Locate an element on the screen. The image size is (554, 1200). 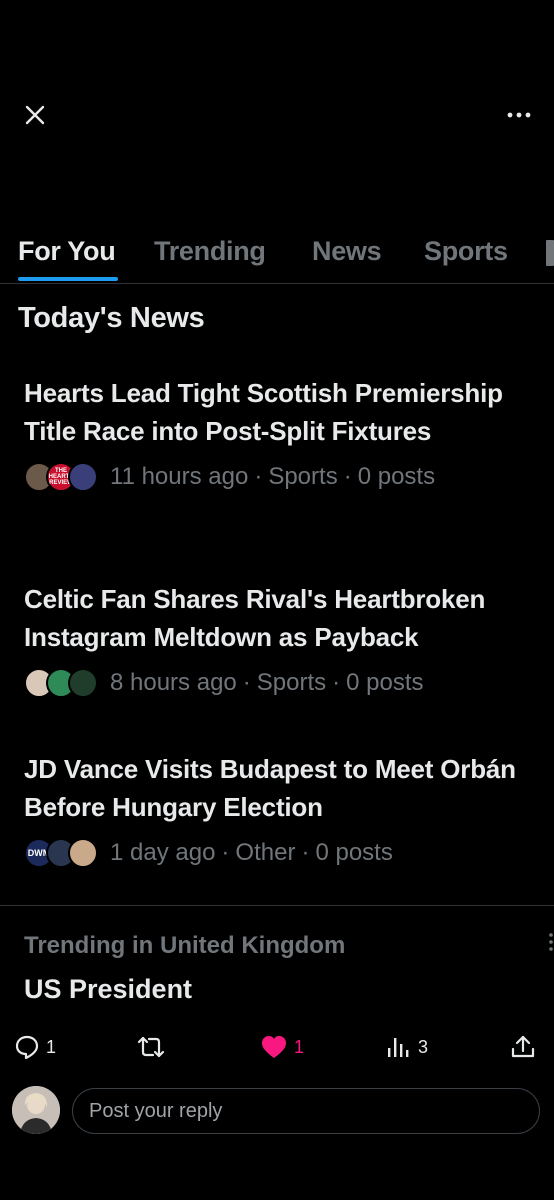
story-avatars: DWM is located at coordinates (61, 853).